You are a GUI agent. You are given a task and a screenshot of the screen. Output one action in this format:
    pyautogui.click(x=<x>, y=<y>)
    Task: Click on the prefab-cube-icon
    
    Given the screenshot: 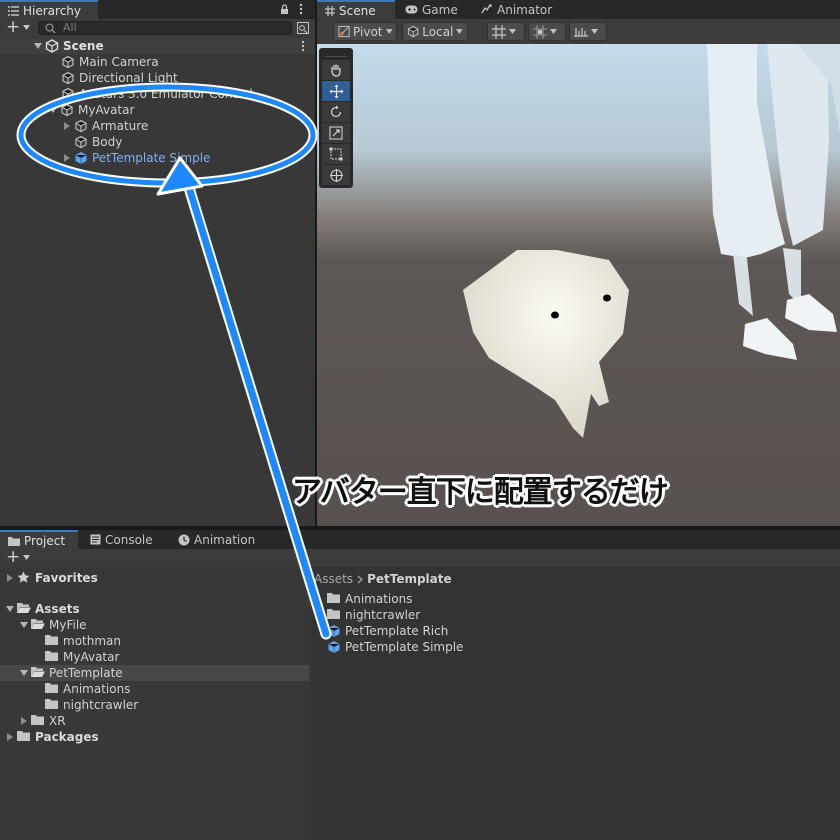 What is the action you would take?
    pyautogui.click(x=334, y=631)
    